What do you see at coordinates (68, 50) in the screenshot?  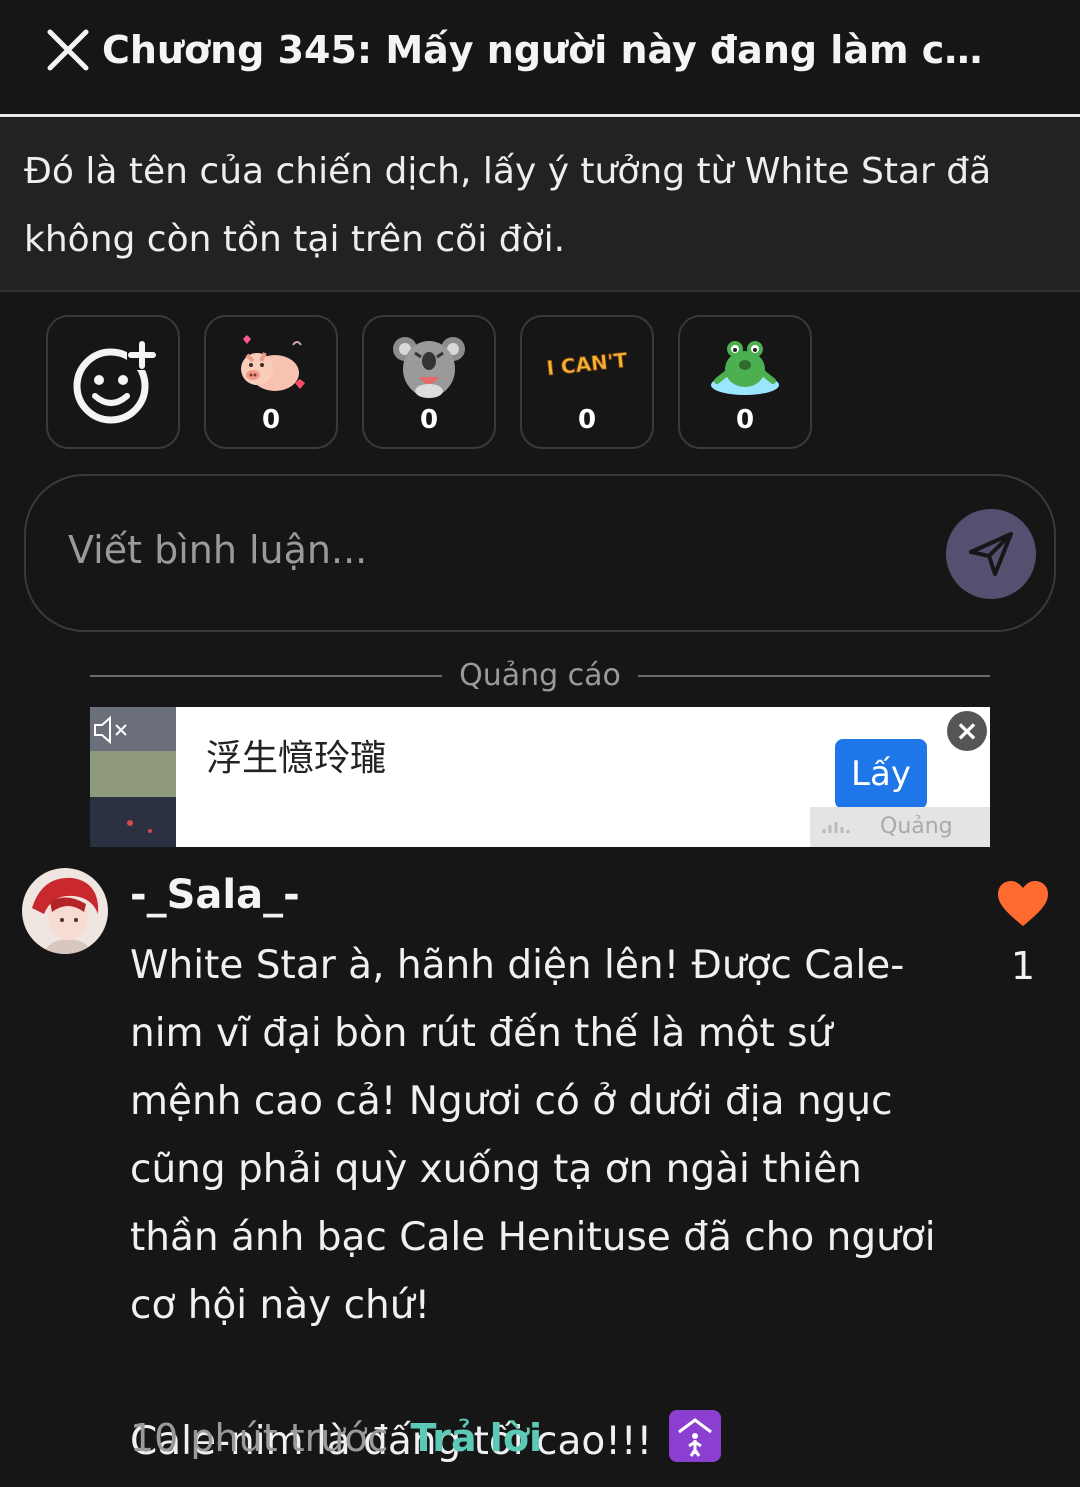 I see `close-icon` at bounding box center [68, 50].